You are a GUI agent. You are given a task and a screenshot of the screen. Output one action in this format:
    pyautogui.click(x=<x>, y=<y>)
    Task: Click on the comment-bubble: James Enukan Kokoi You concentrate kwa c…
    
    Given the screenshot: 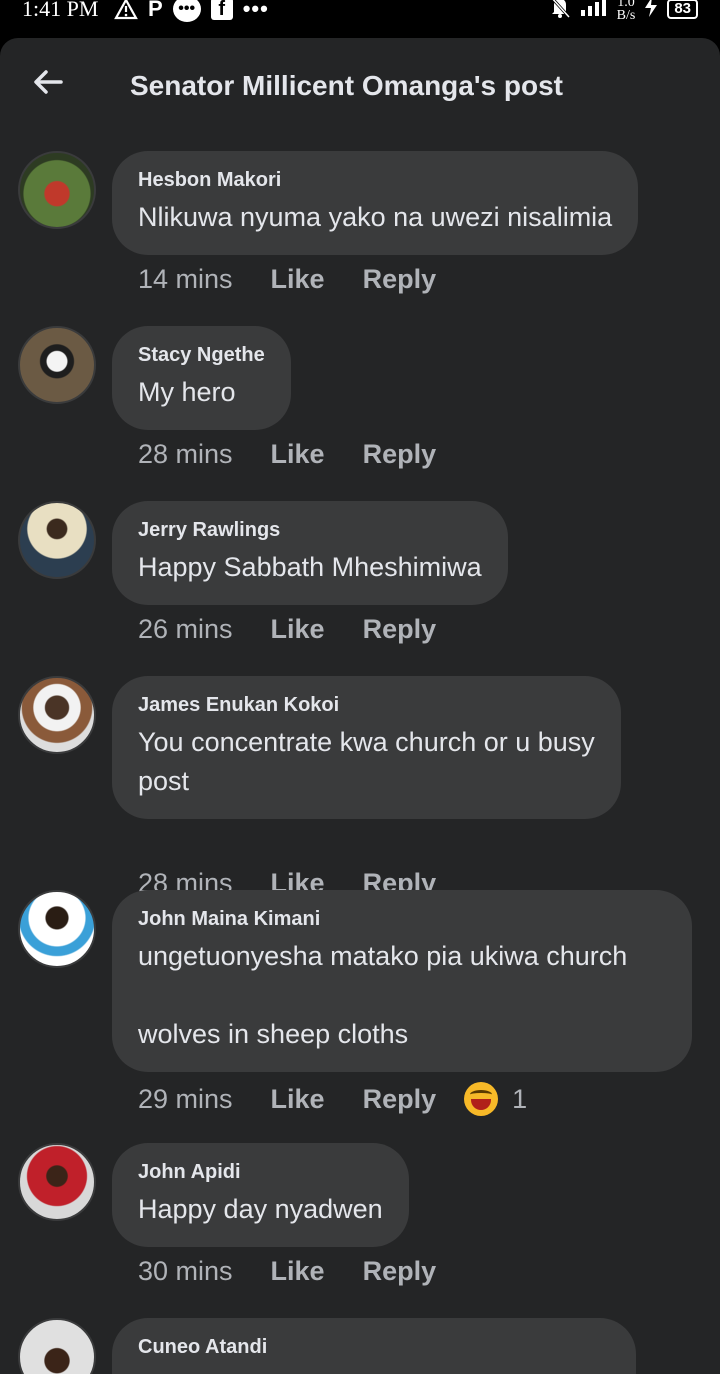 What is the action you would take?
    pyautogui.click(x=366, y=747)
    